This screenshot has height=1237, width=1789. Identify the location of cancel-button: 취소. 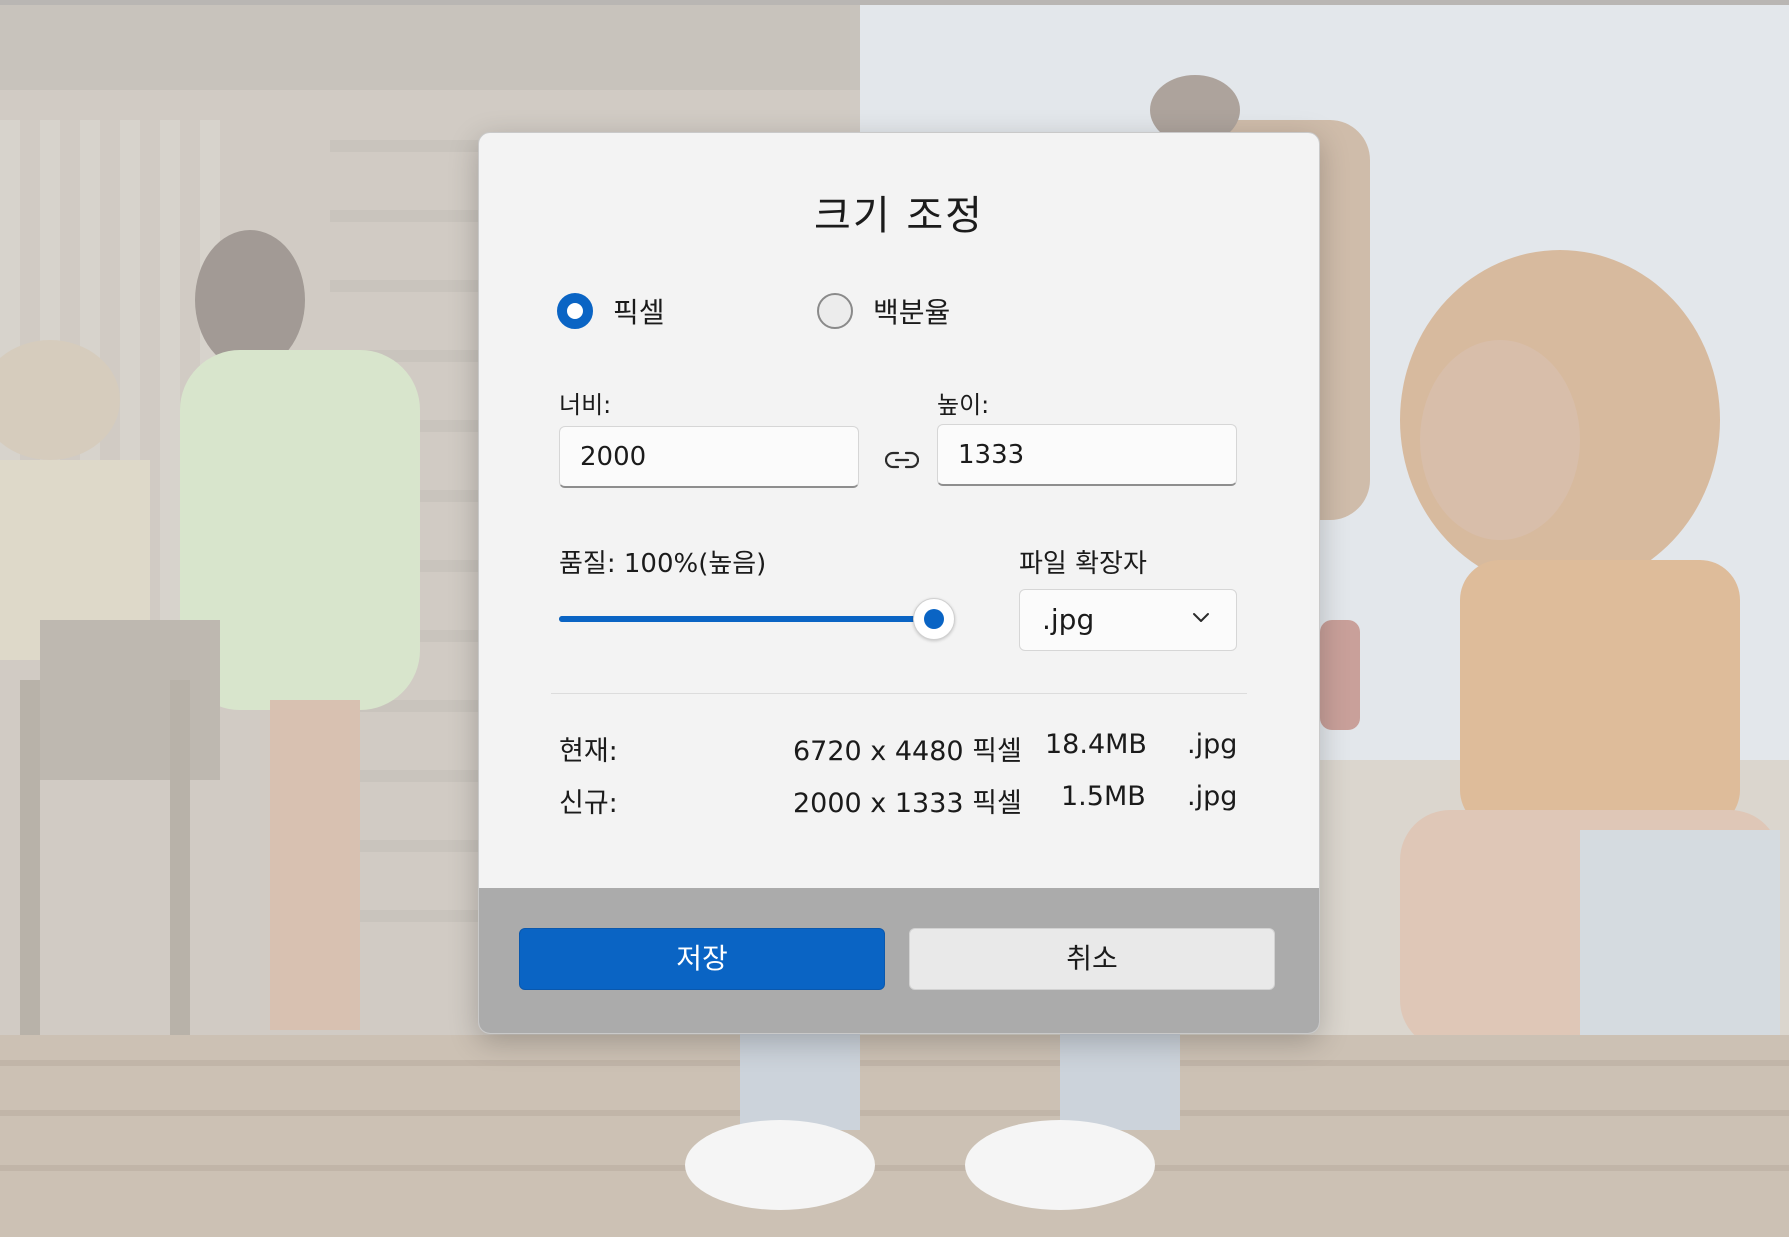
(1092, 959).